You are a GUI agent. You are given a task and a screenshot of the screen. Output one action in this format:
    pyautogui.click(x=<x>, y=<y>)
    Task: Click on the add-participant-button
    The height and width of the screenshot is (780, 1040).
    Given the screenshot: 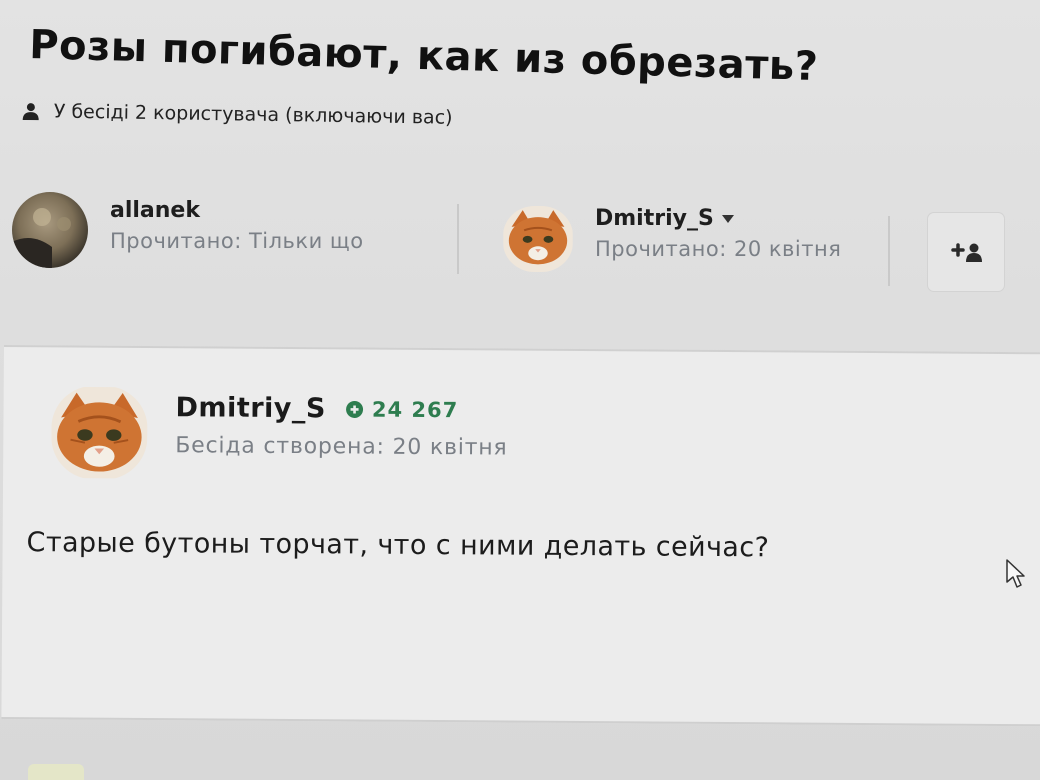 What is the action you would take?
    pyautogui.click(x=966, y=252)
    